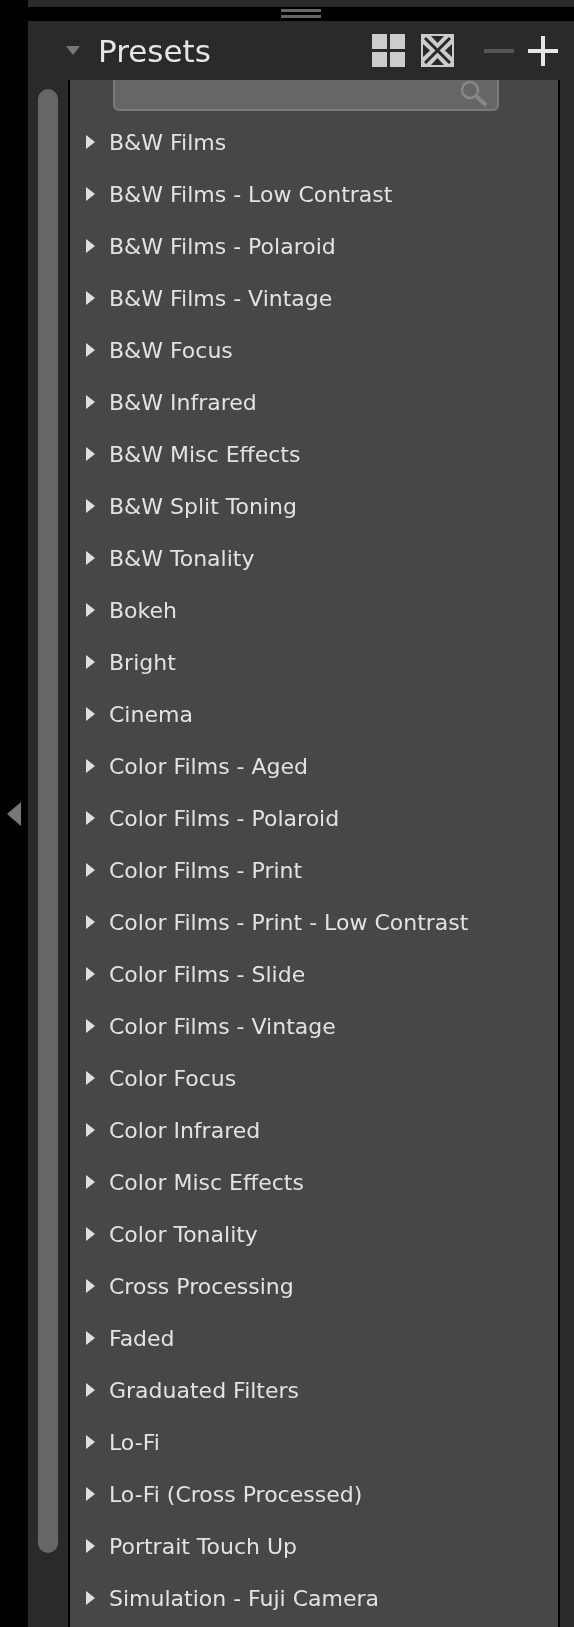 This screenshot has width=574, height=1627. What do you see at coordinates (203, 506) in the screenshot?
I see `preset-group-label: B&W Split Toning` at bounding box center [203, 506].